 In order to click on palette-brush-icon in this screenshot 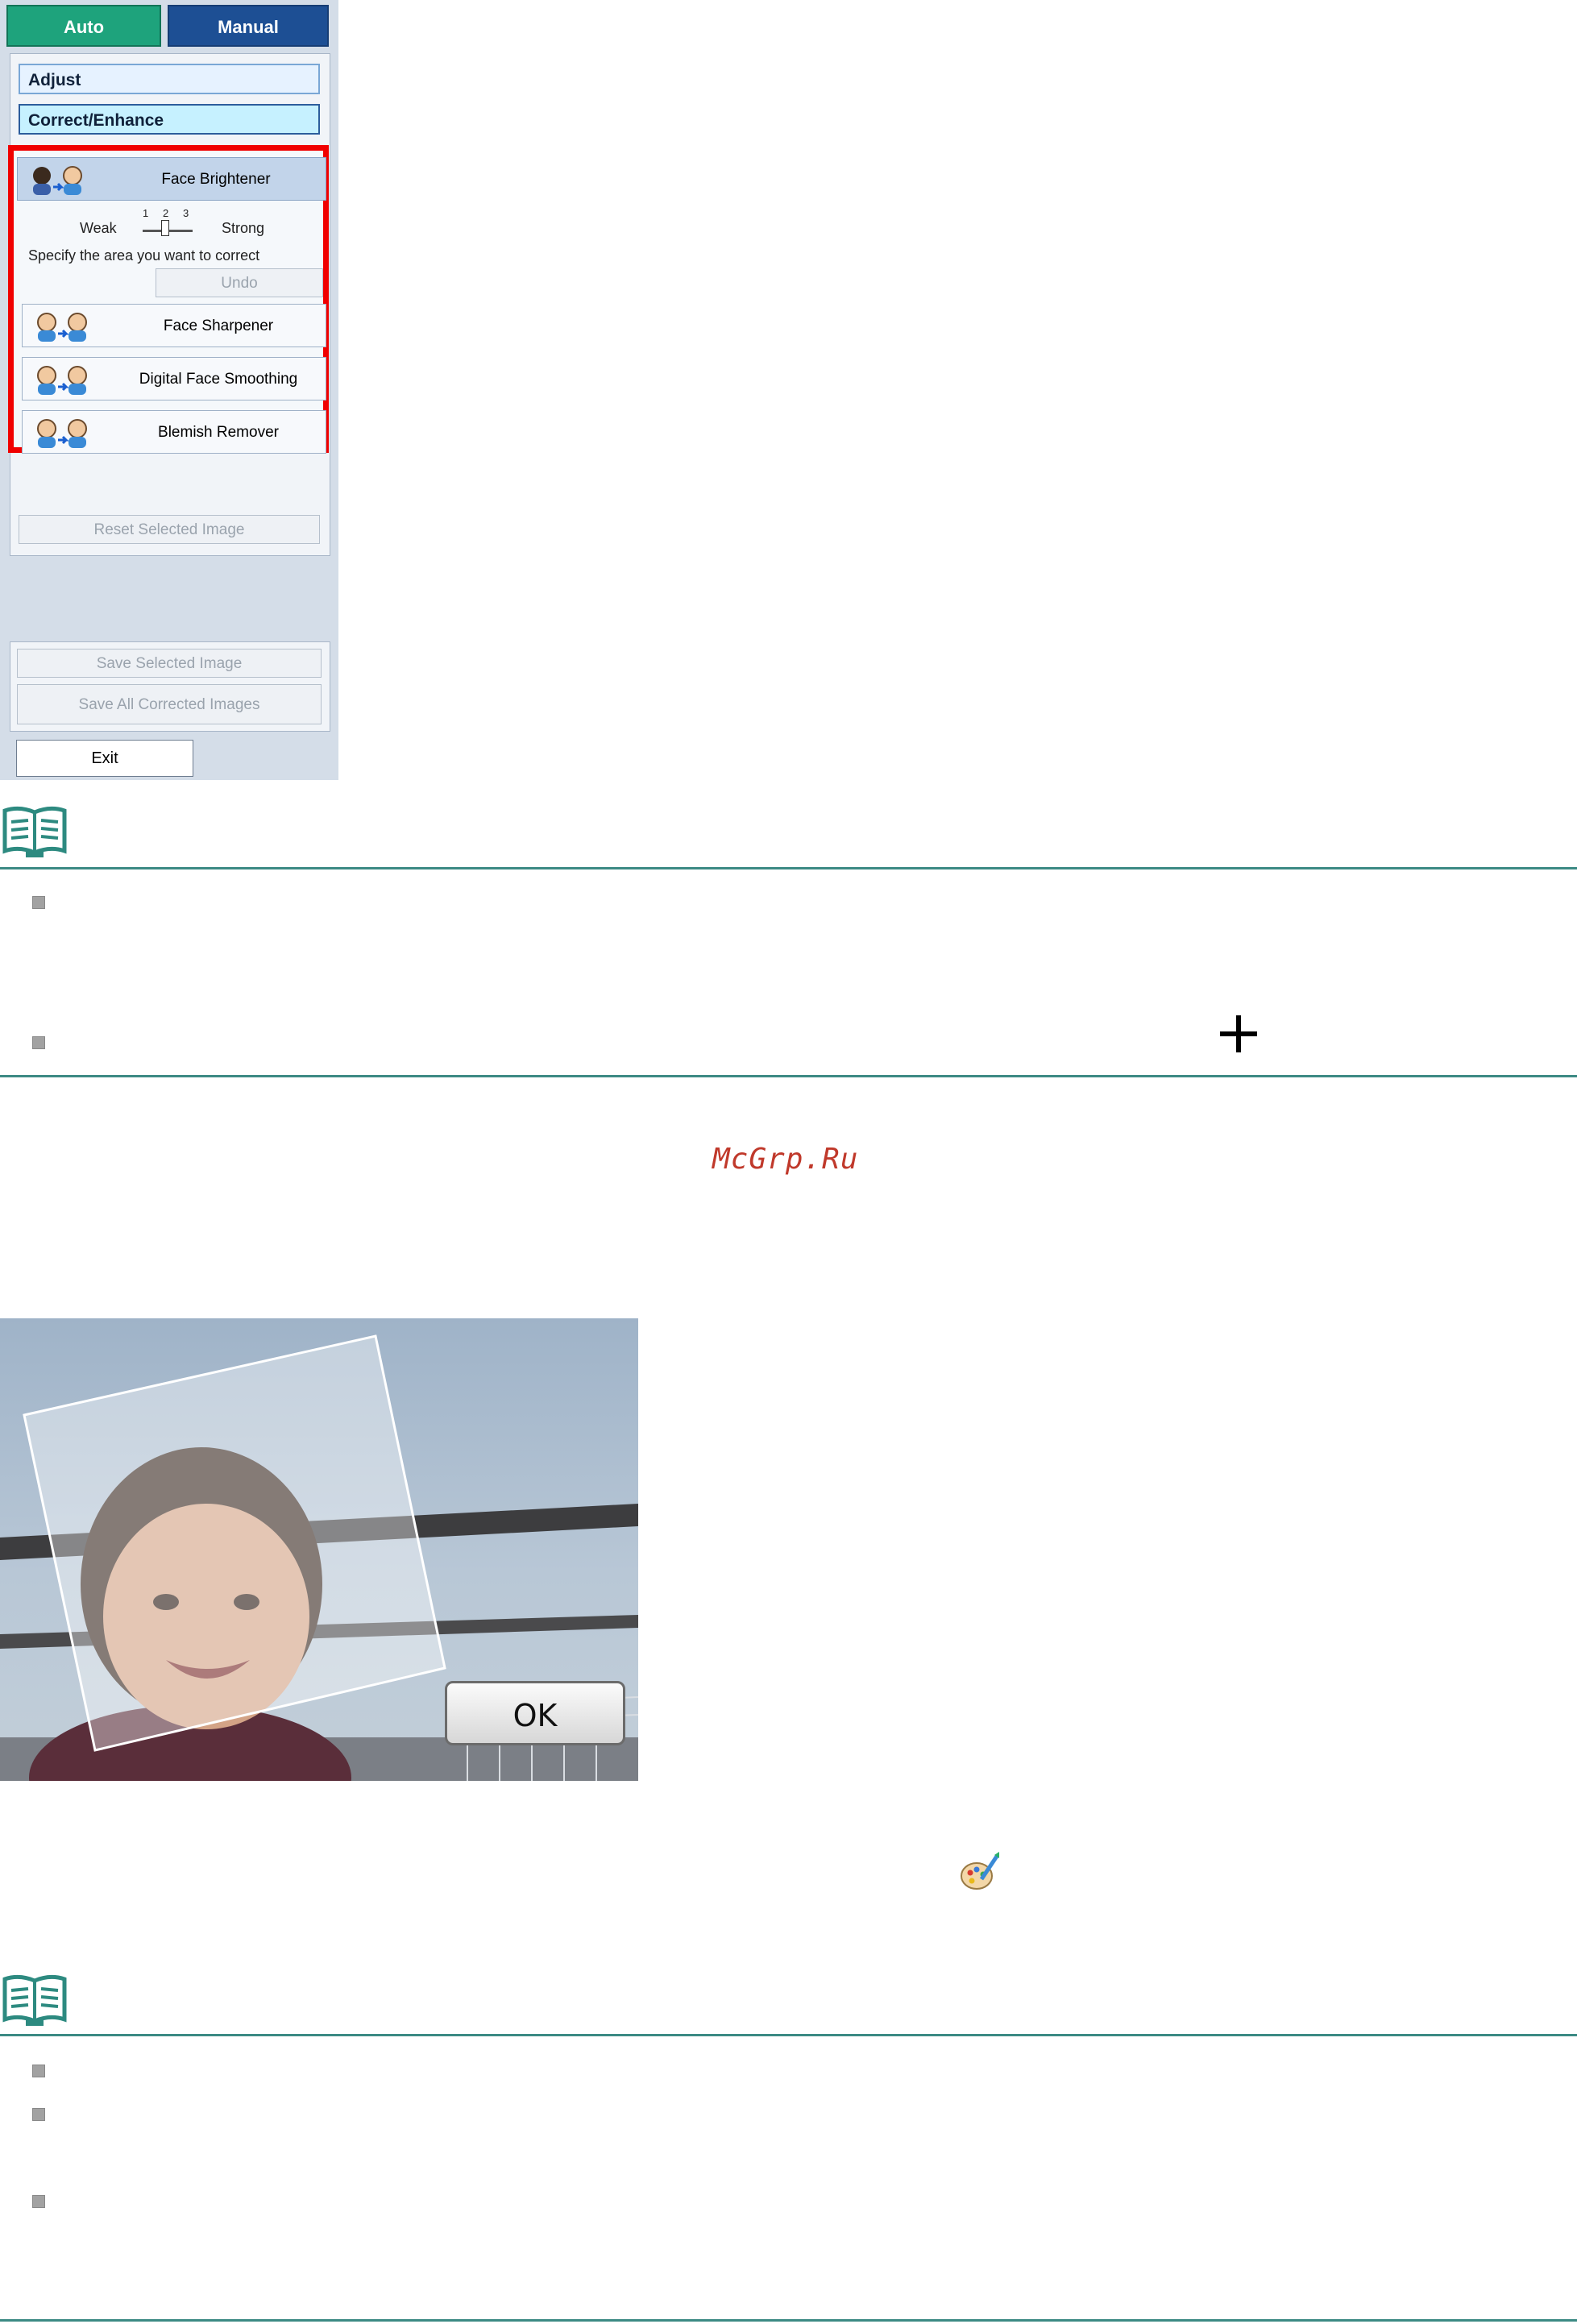, I will do `click(981, 1871)`.